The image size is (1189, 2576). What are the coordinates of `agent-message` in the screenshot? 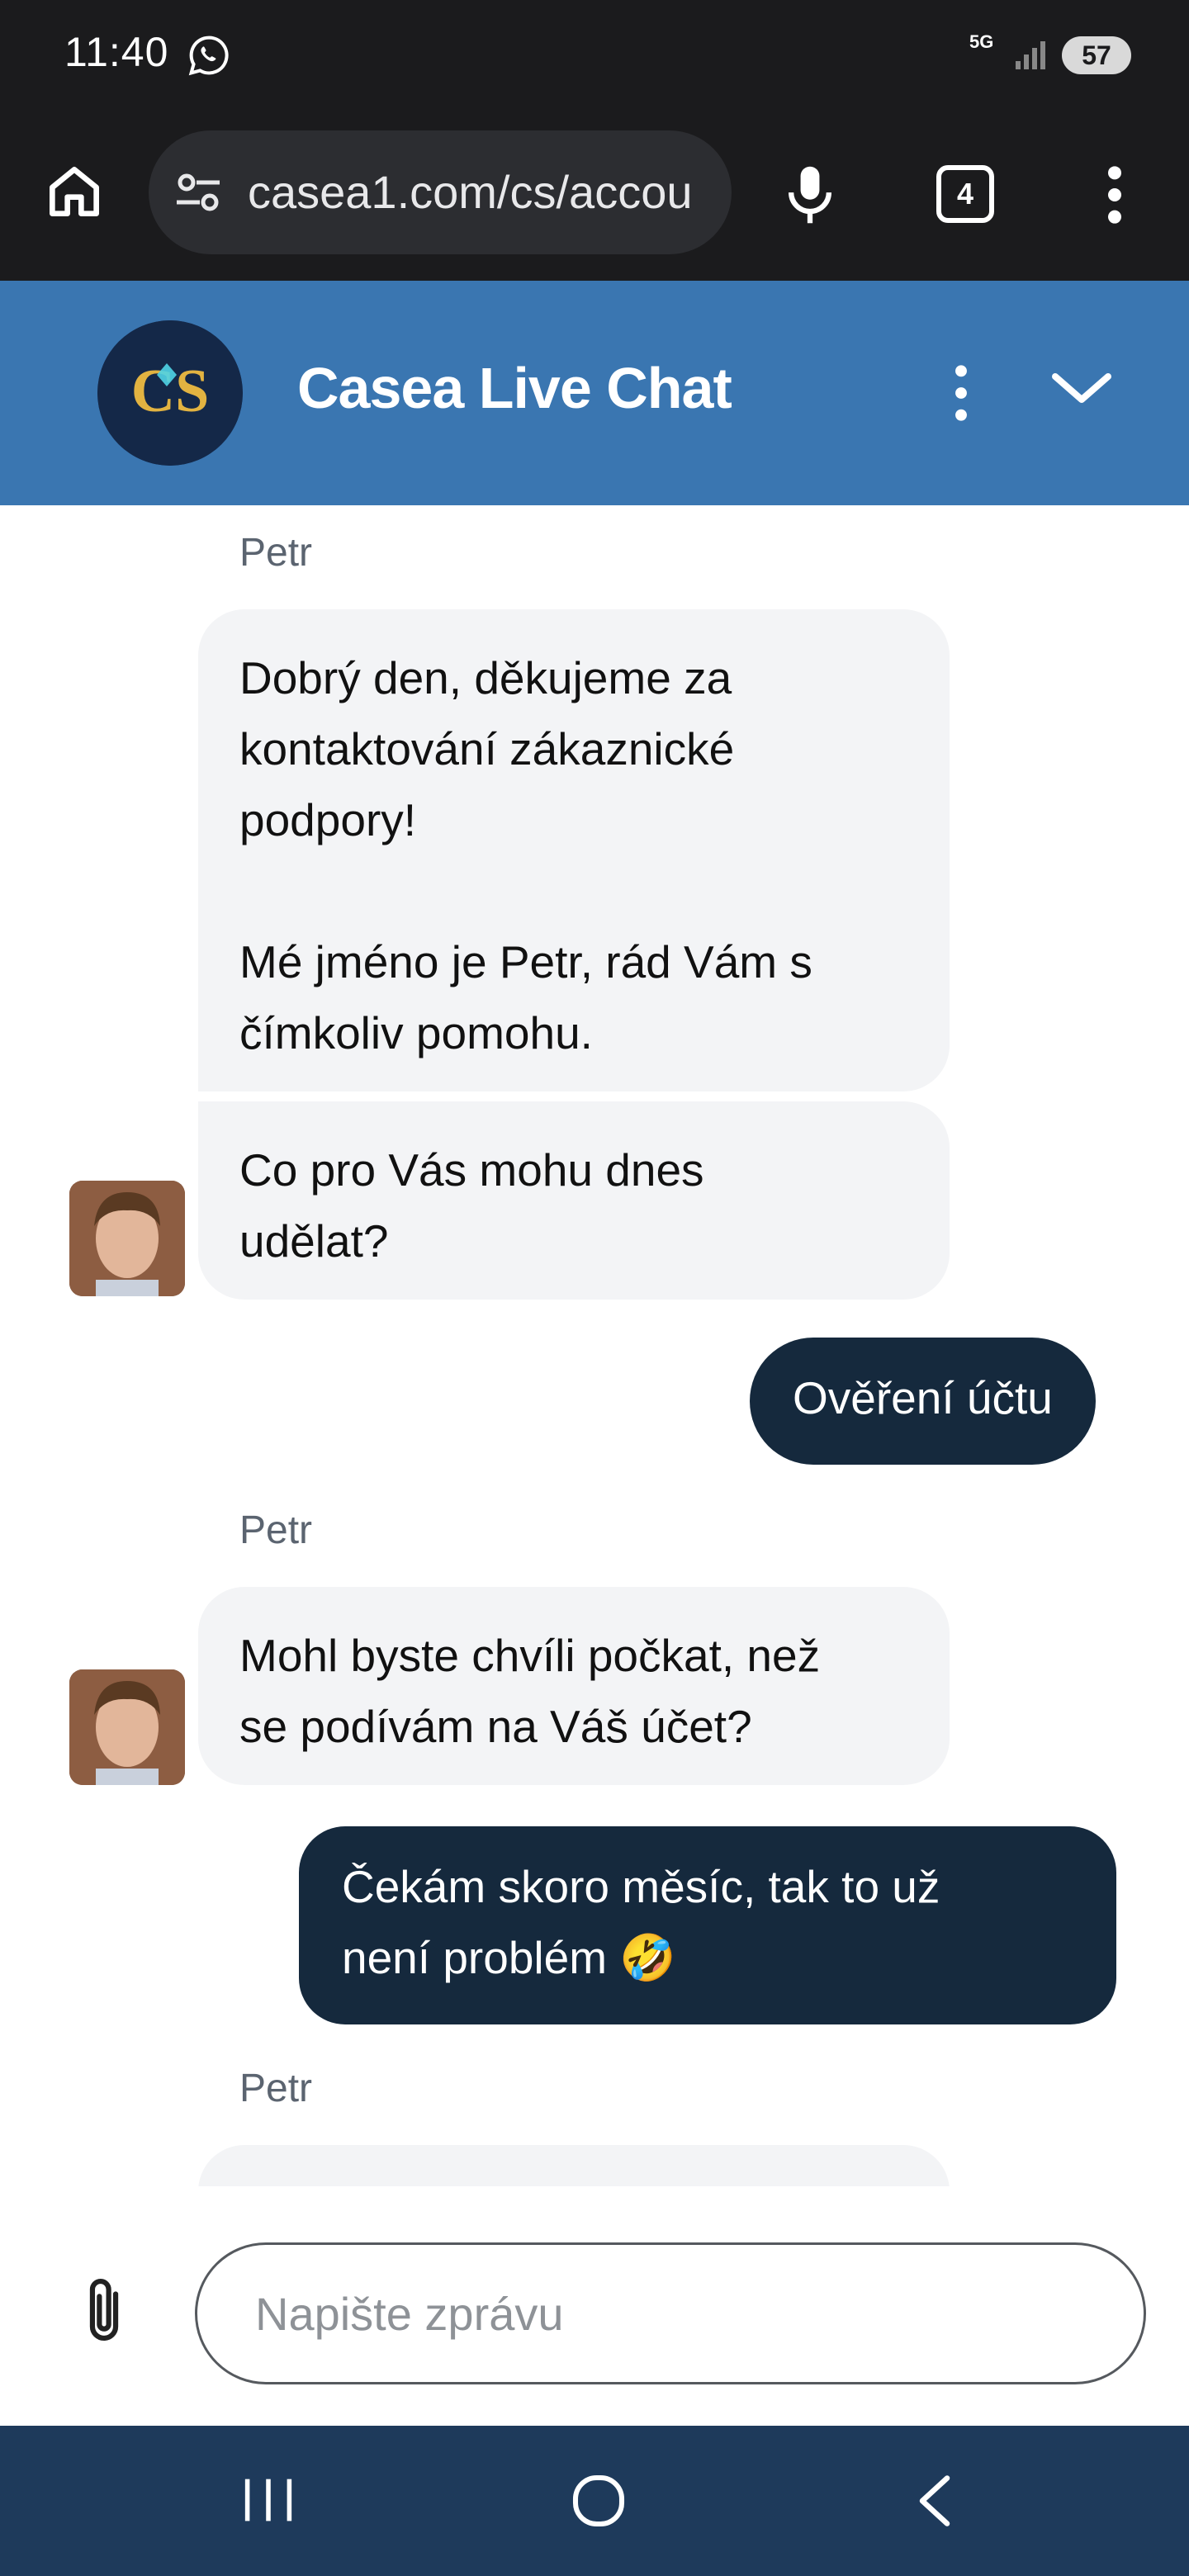 It's located at (574, 2165).